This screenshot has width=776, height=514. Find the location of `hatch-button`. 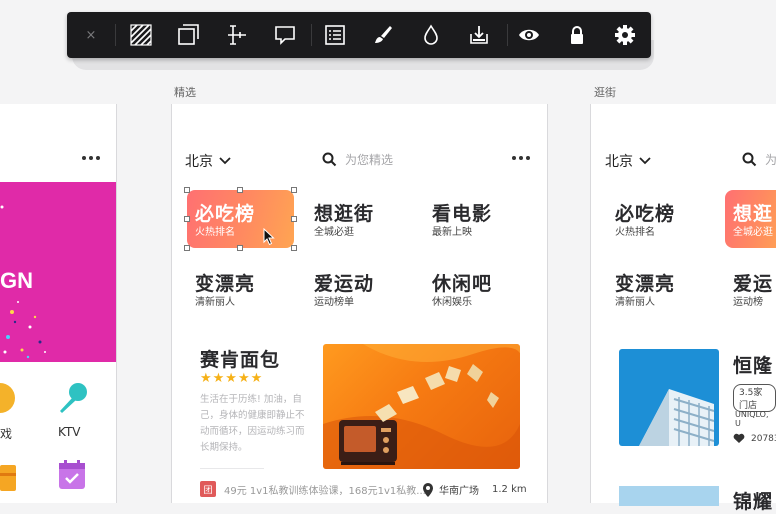

hatch-button is located at coordinates (141, 35).